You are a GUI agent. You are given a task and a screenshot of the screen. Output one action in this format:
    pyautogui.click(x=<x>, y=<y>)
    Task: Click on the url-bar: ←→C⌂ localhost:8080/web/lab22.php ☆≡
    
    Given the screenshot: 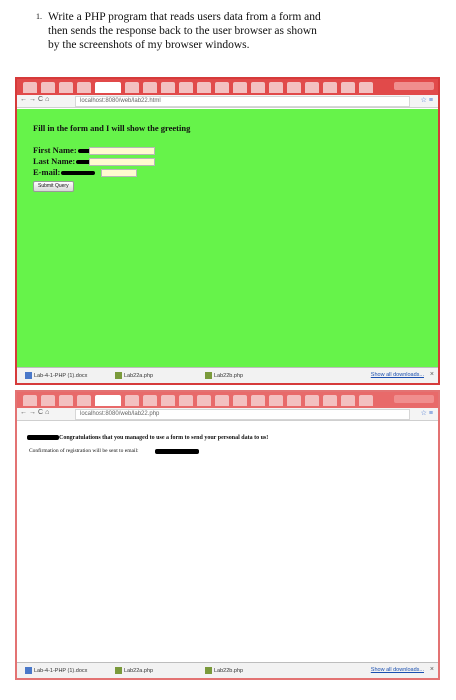 What is the action you would take?
    pyautogui.click(x=227, y=414)
    